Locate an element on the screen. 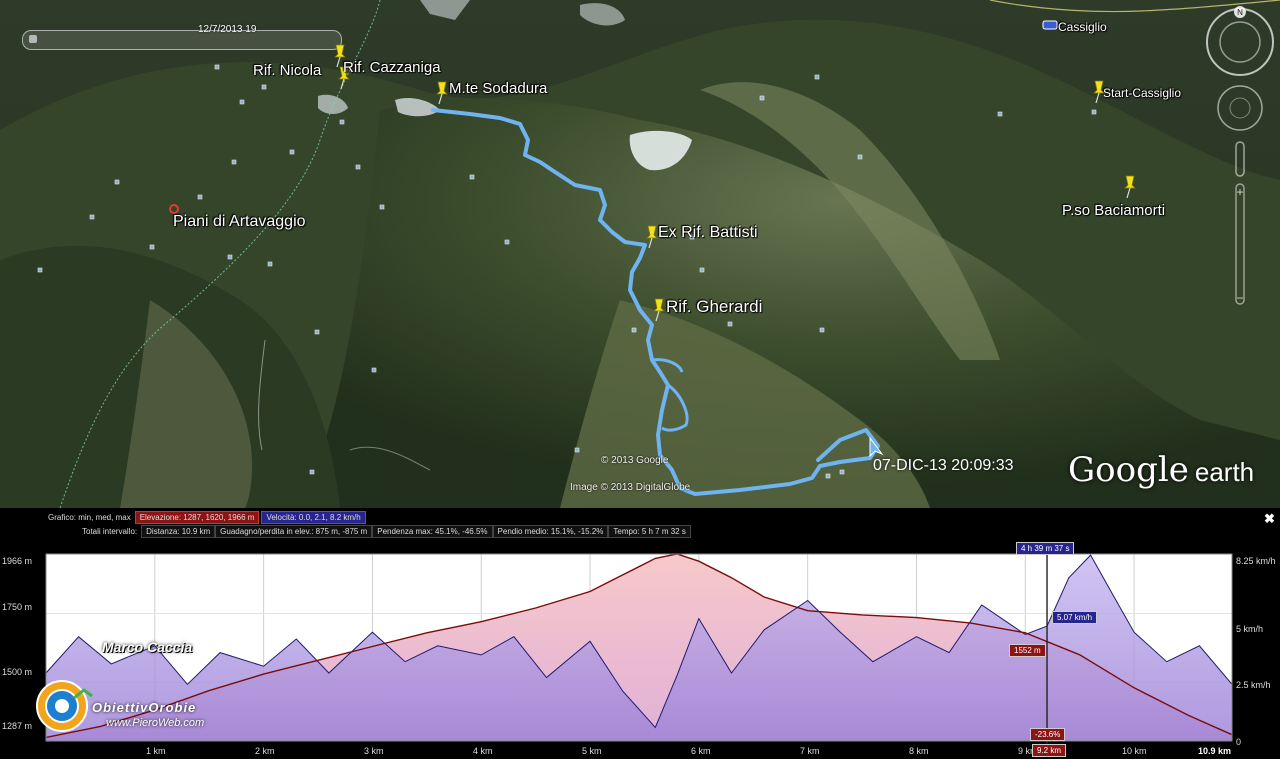 Image resolution: width=1280 pixels, height=759 pixels. google-earth-logo: Google earth is located at coordinates (1161, 470).